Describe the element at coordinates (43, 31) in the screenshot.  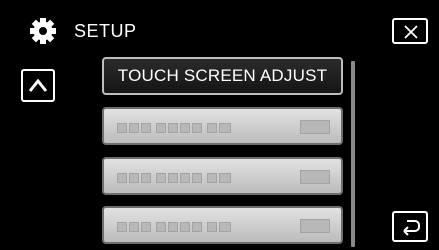
I see `gear-icon` at that location.